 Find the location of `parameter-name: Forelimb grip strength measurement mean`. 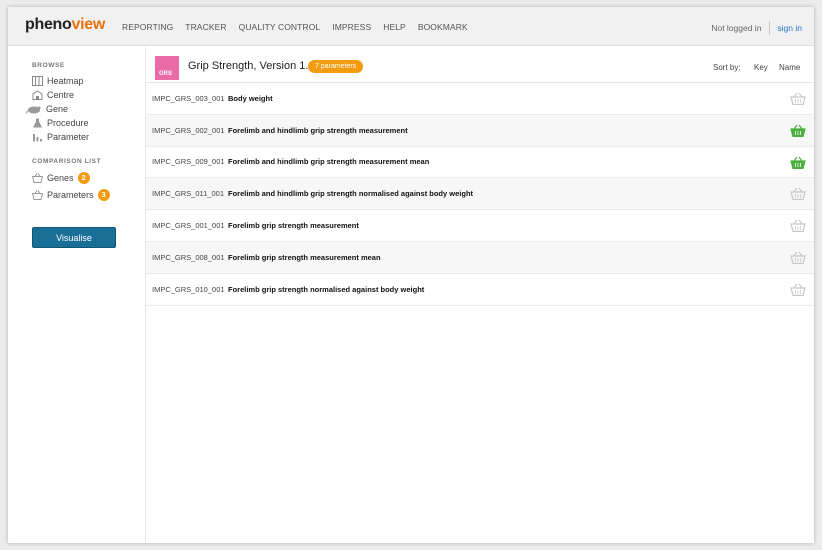

parameter-name: Forelimb grip strength measurement mean is located at coordinates (304, 257).